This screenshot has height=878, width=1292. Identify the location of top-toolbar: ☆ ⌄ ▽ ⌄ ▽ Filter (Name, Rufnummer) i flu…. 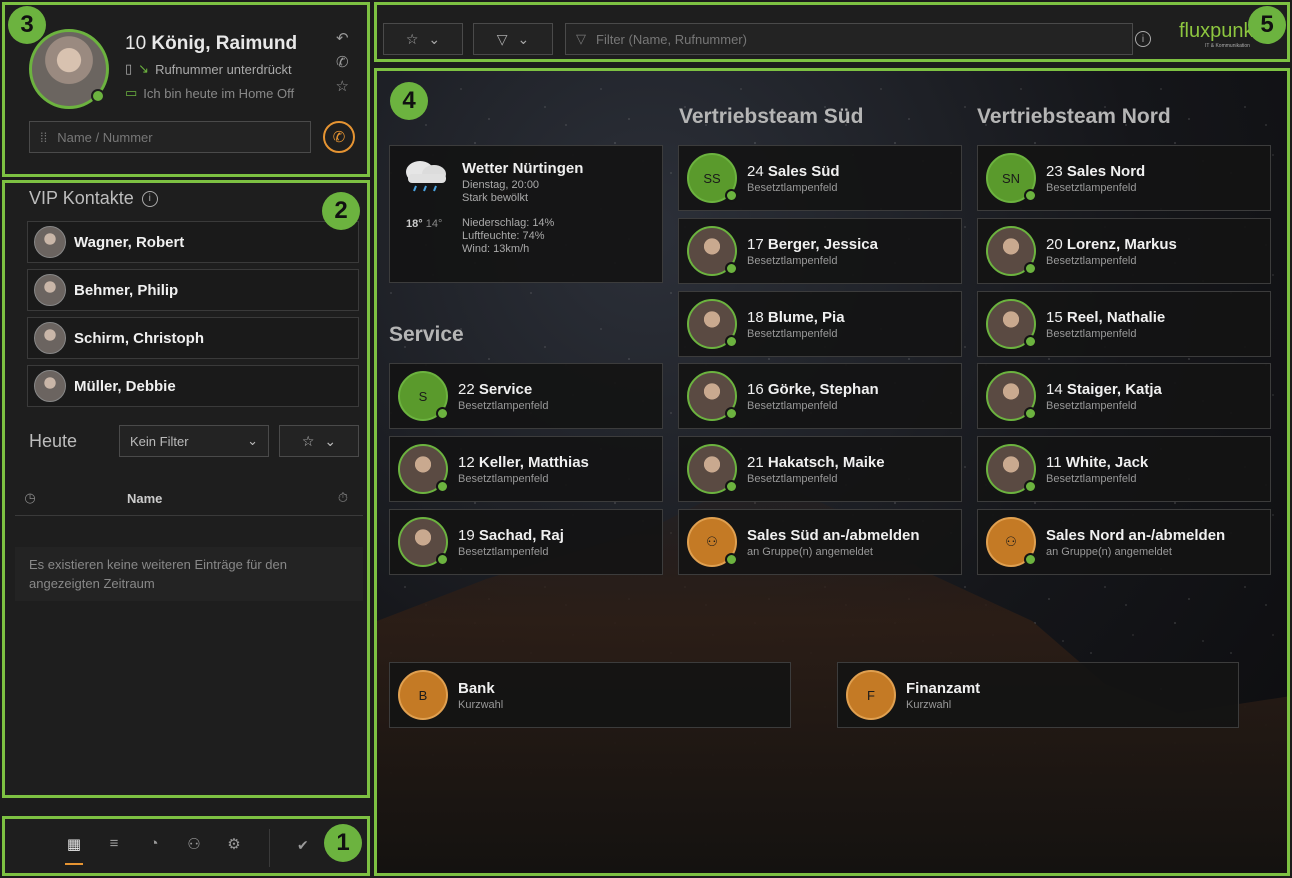
(832, 32).